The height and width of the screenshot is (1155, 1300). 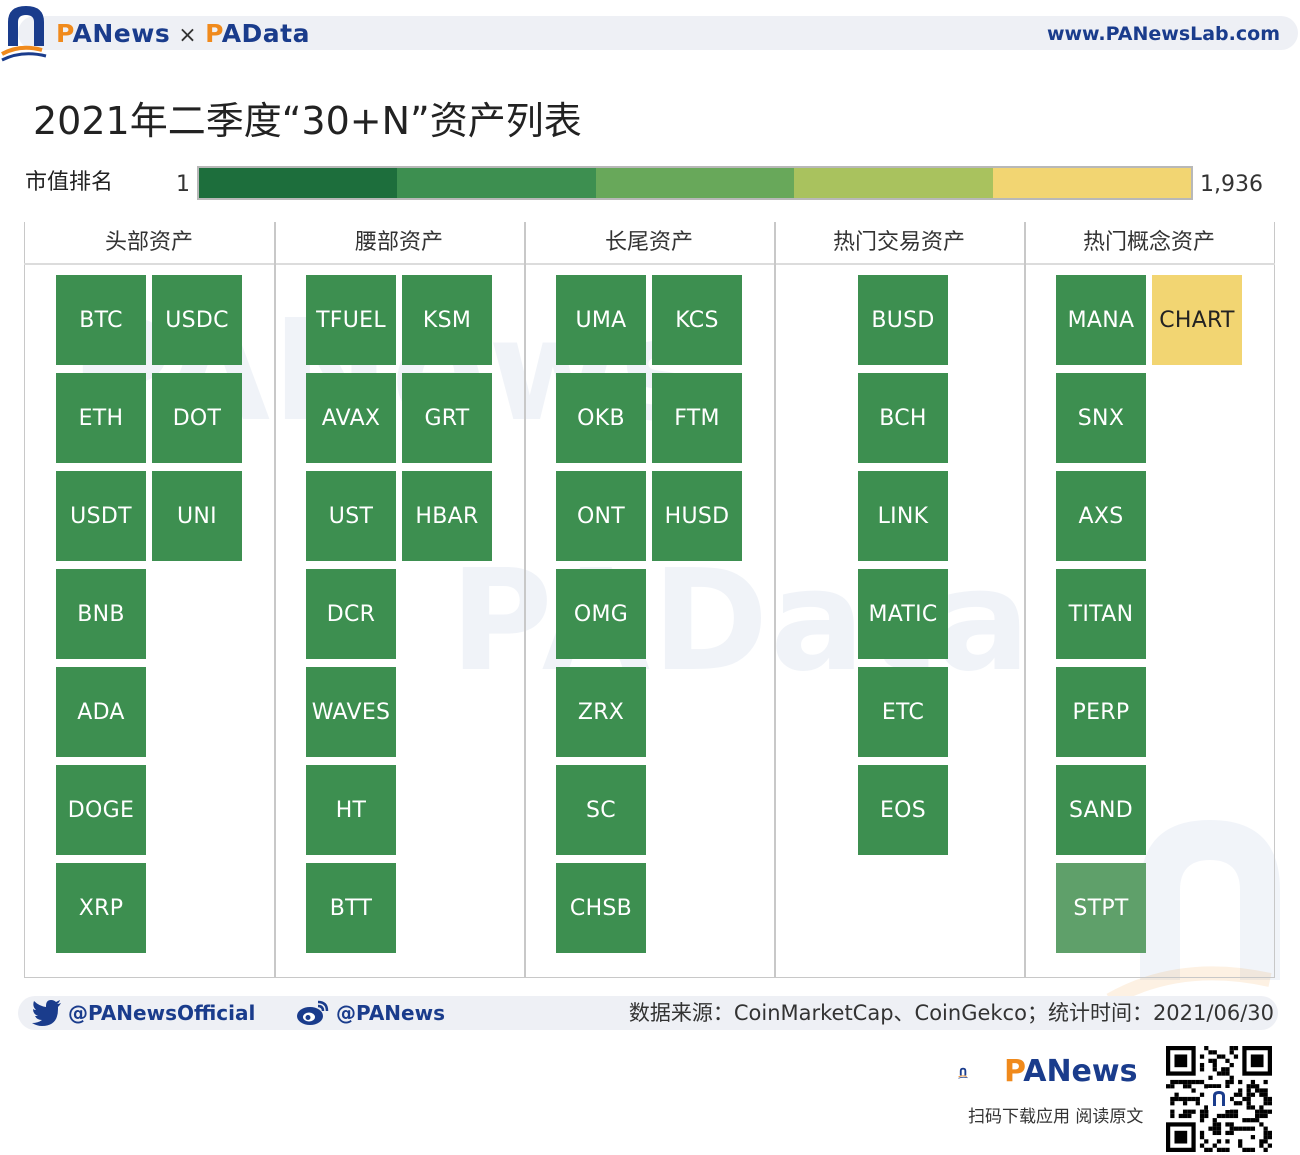 What do you see at coordinates (101, 320) in the screenshot?
I see `asset-tile-btc: BTC` at bounding box center [101, 320].